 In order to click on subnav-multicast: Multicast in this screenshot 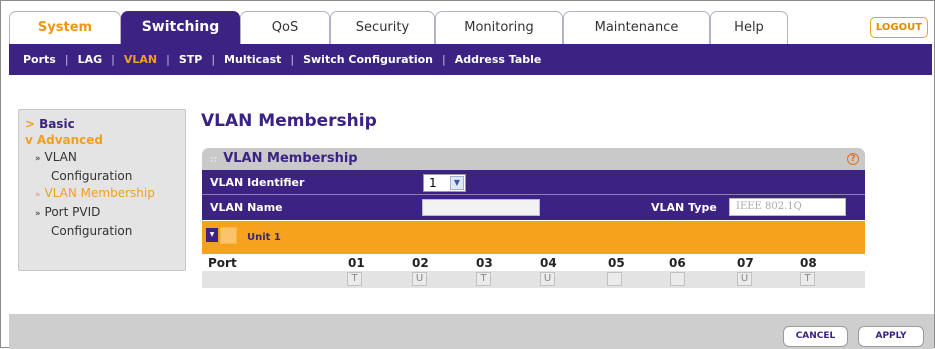, I will do `click(252, 59)`.